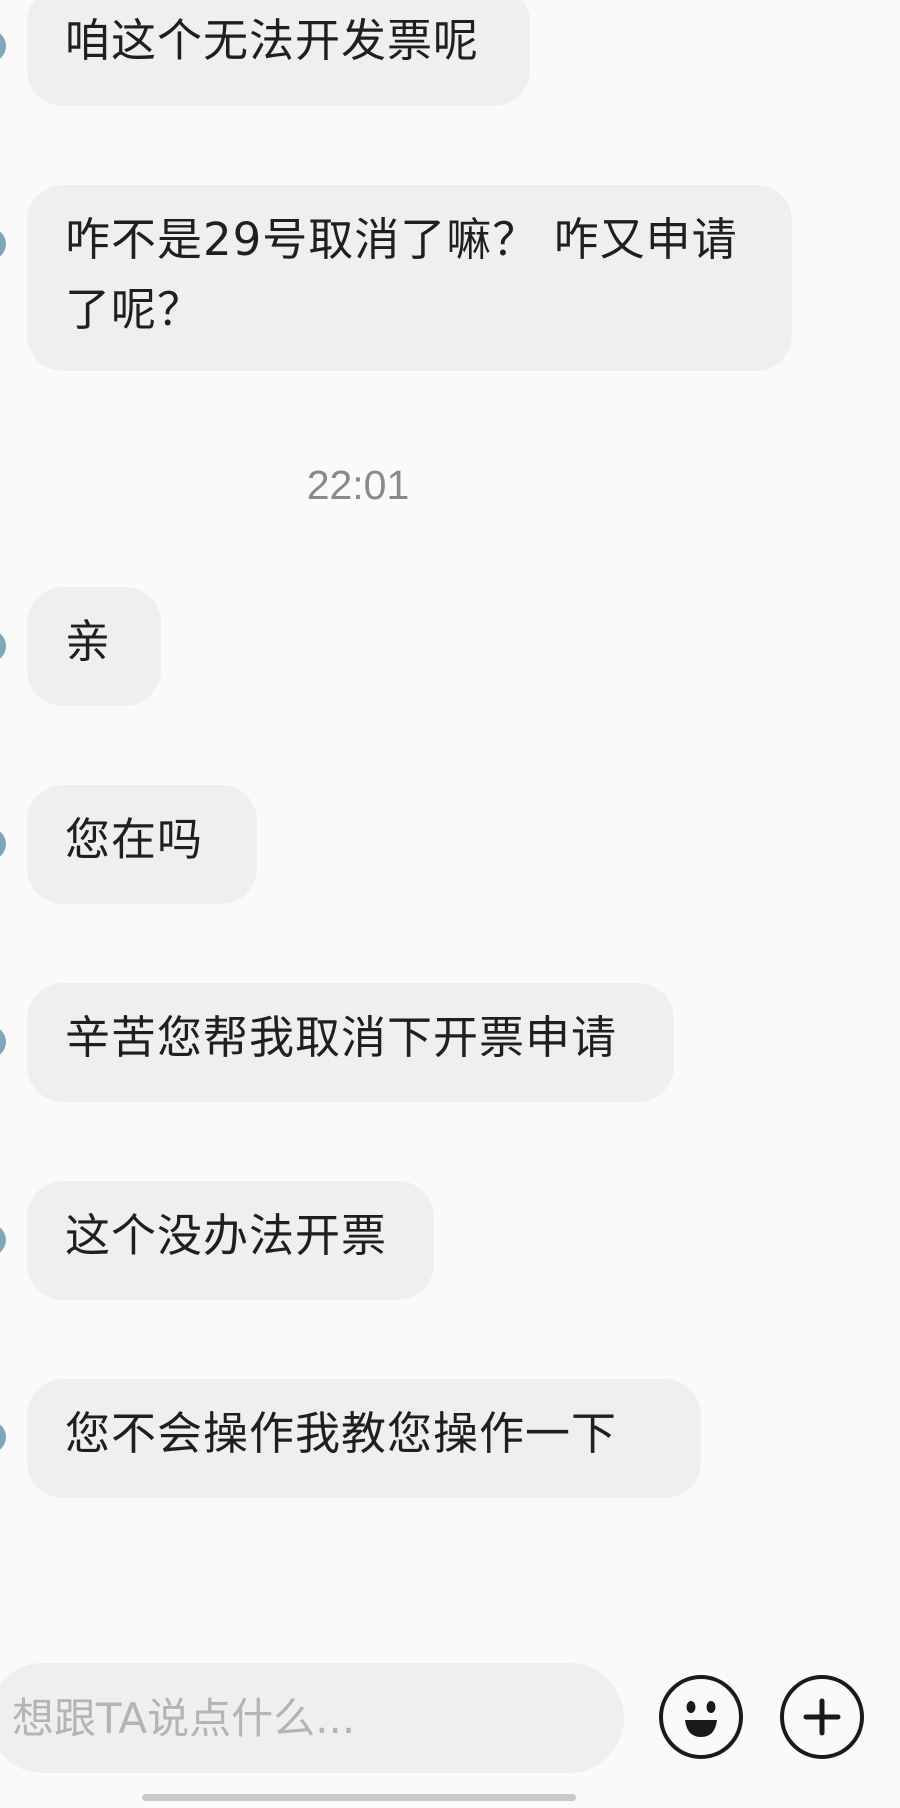 The width and height of the screenshot is (900, 1808). Describe the element at coordinates (358, 485) in the screenshot. I see `time-divider: 22:01` at that location.